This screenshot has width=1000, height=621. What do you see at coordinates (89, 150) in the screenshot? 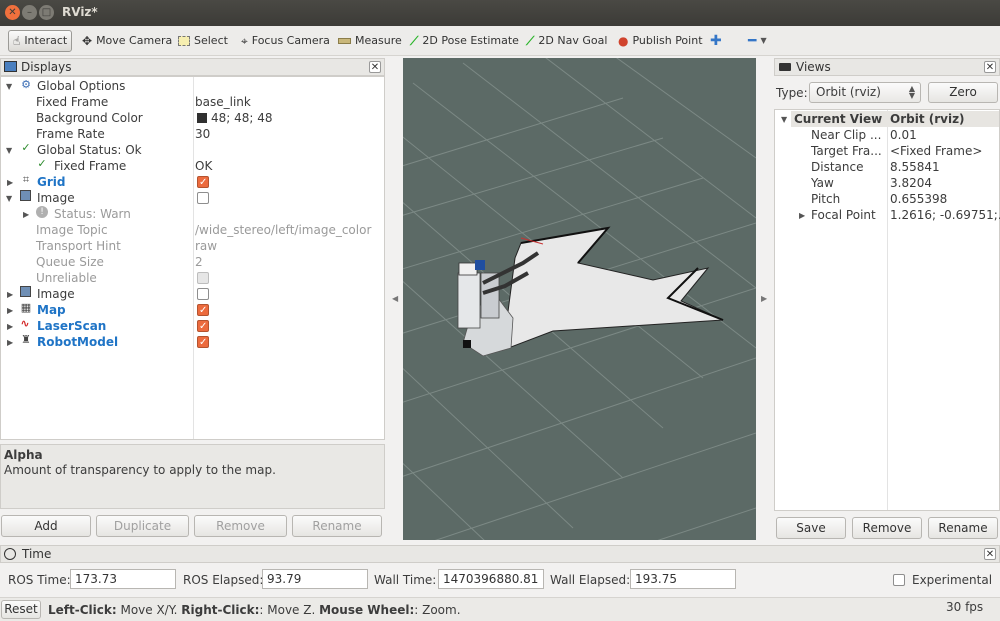
I see `global-status-item: Global Status: Ok` at bounding box center [89, 150].